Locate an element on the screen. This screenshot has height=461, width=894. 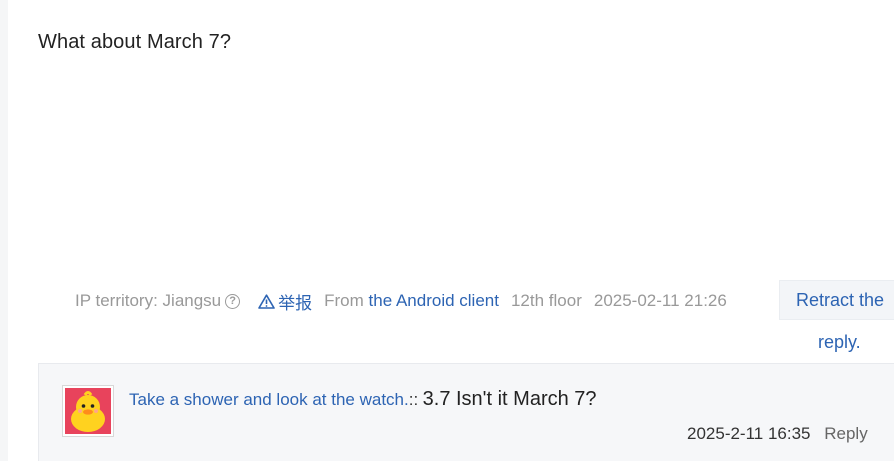
retract-reply-button: Retract the is located at coordinates (840, 300).